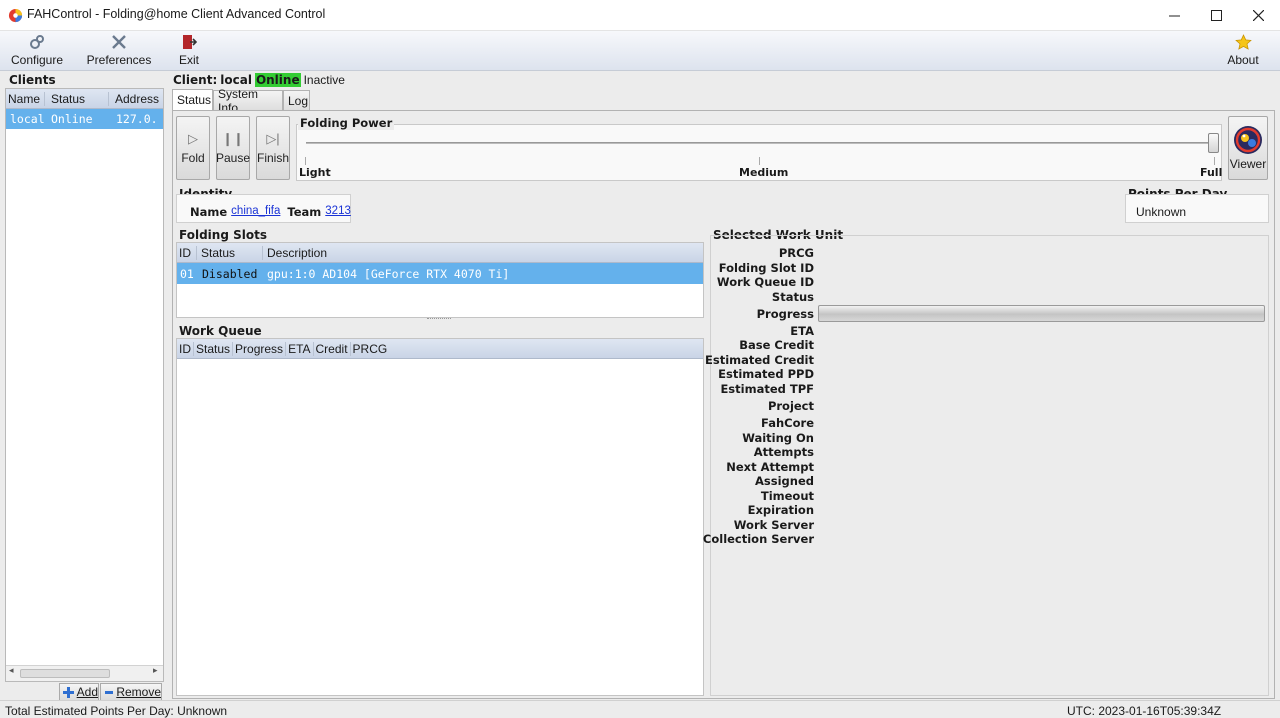  I want to click on client-prefix: Client:, so click(195, 80).